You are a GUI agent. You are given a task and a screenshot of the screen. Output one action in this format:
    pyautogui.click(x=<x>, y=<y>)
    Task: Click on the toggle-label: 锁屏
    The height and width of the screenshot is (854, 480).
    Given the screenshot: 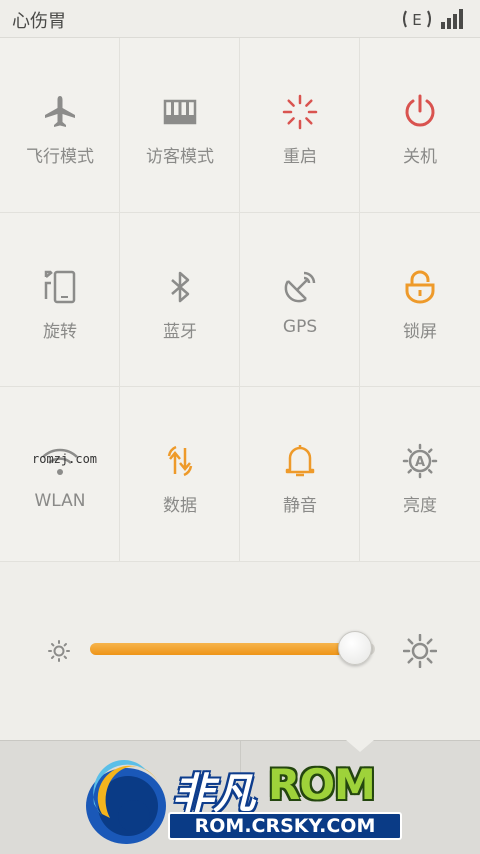 What is the action you would take?
    pyautogui.click(x=420, y=331)
    